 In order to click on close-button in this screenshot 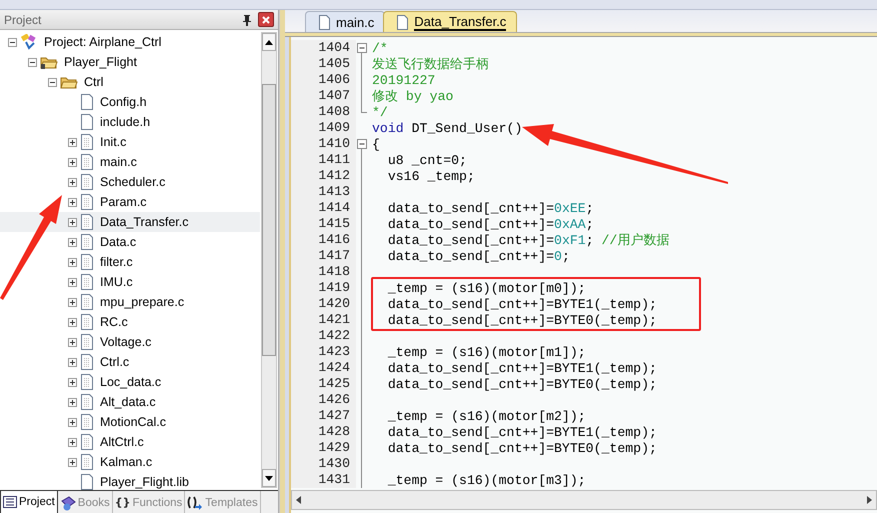, I will do `click(266, 19)`.